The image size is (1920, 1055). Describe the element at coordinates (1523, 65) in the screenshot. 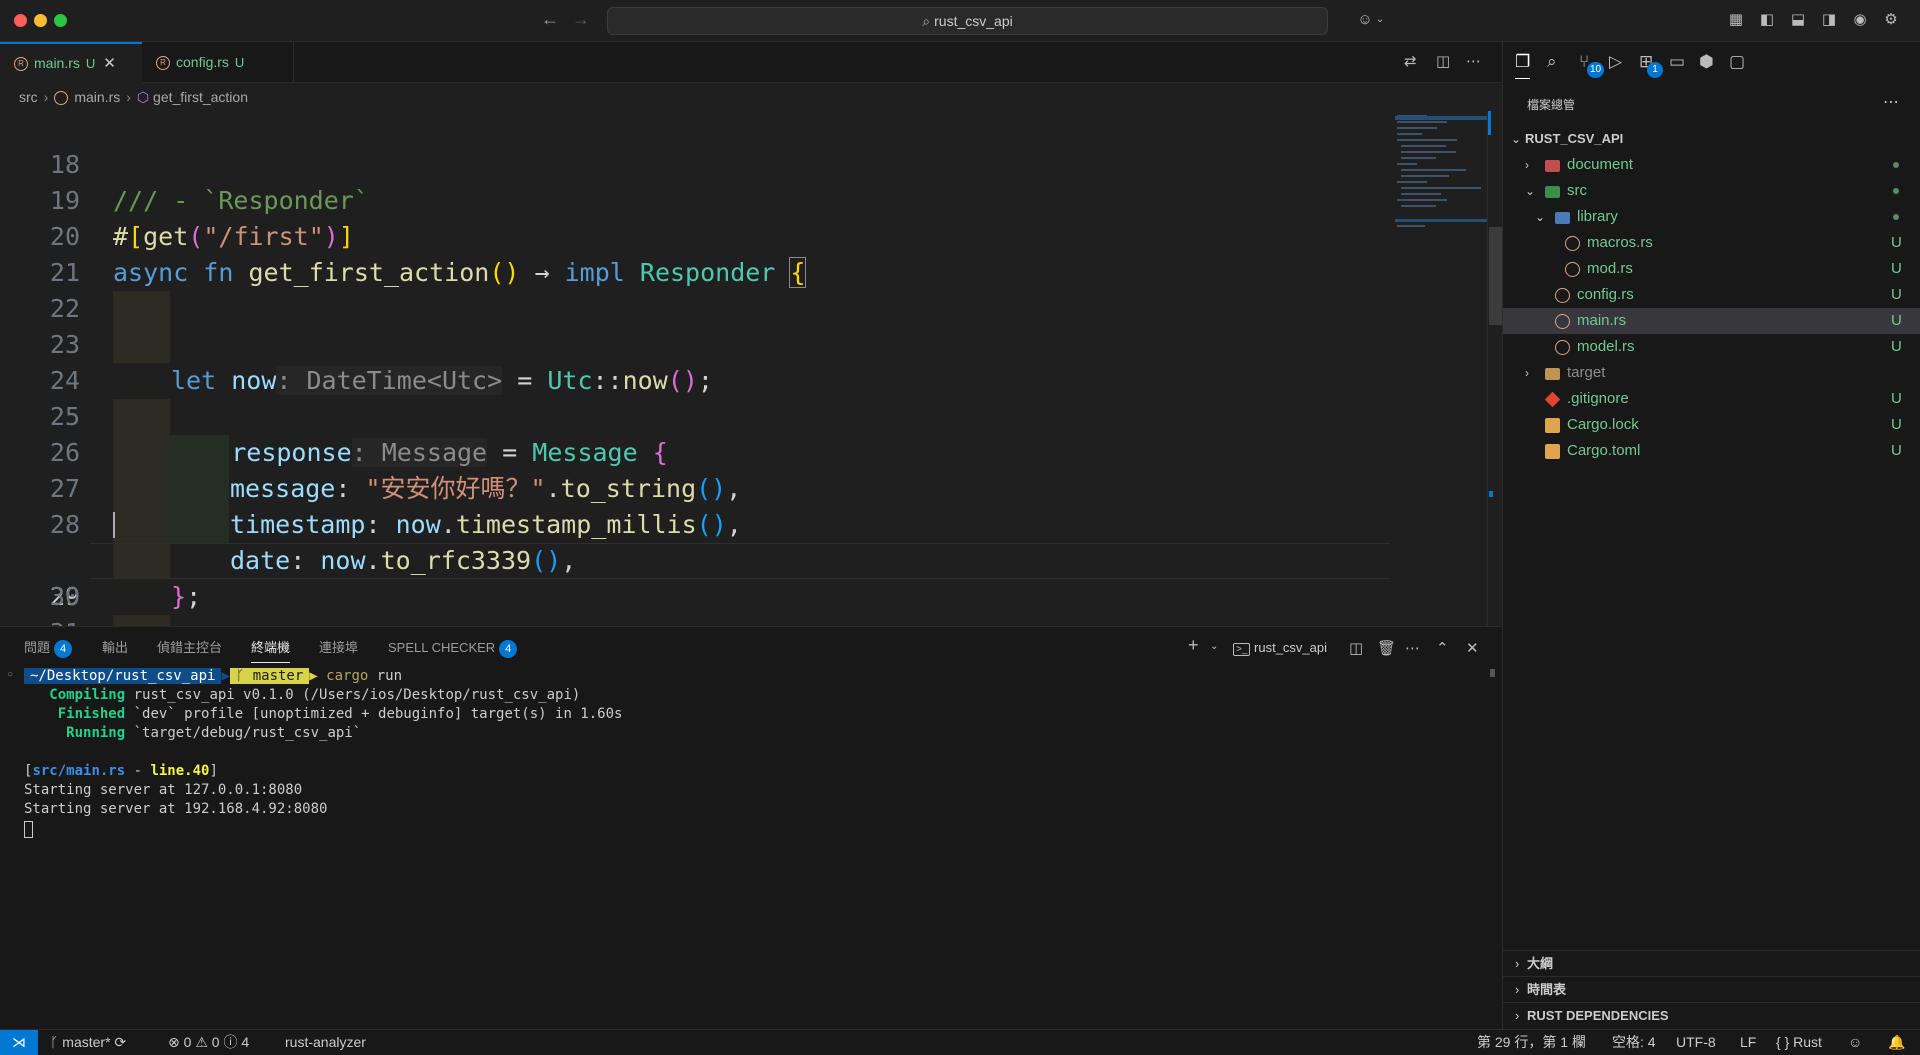

I see `explorer-files-icon: ❐` at that location.